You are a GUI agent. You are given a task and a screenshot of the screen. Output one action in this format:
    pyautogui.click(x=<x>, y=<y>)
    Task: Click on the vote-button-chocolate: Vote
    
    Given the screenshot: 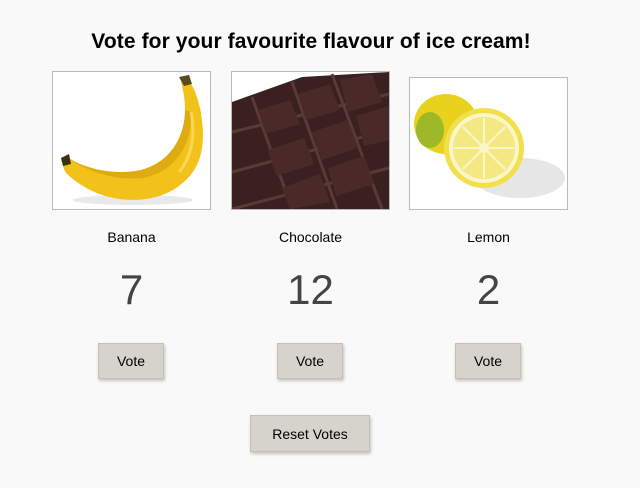 What is the action you would take?
    pyautogui.click(x=310, y=361)
    